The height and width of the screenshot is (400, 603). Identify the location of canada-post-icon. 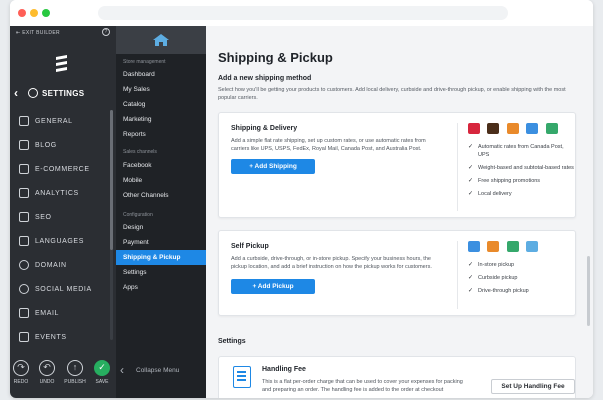
(474, 128).